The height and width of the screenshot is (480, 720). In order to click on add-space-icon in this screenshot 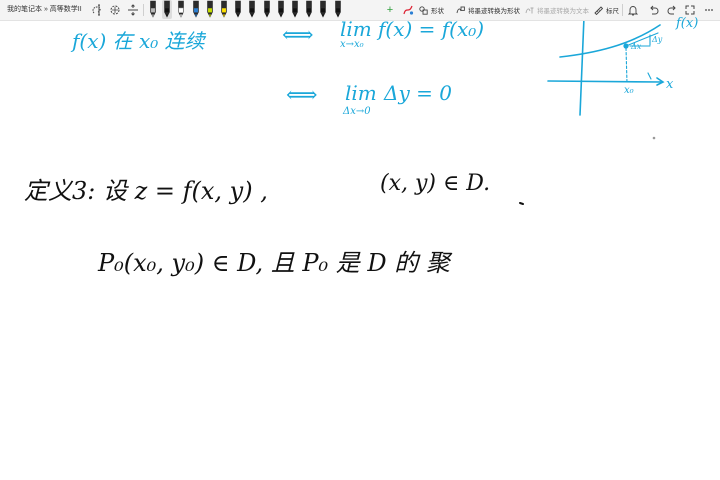, I will do `click(133, 10)`.